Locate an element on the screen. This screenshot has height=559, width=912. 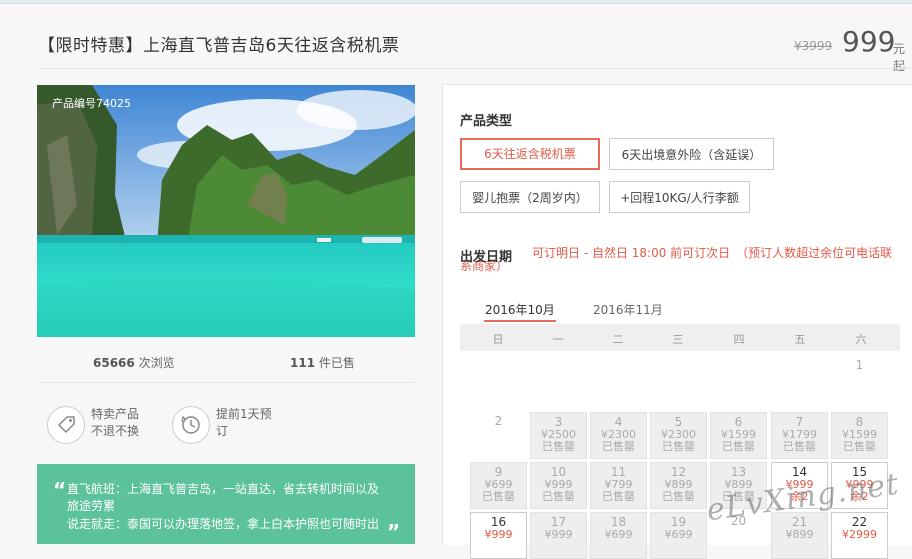
highlight-line: 旅途劳累 is located at coordinates (91, 506).